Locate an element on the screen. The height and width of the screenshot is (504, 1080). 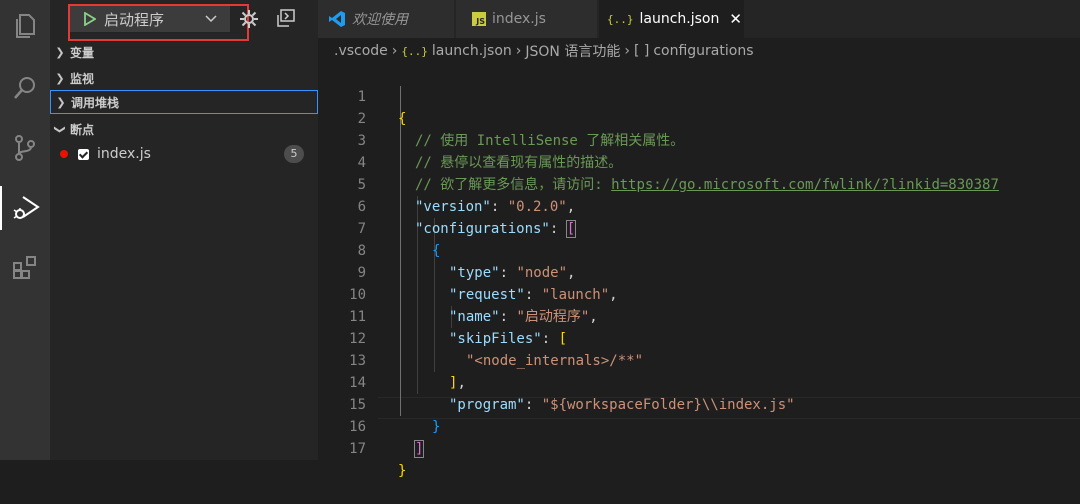
code-line: 5 "version": "0.2.0", is located at coordinates (699, 183).